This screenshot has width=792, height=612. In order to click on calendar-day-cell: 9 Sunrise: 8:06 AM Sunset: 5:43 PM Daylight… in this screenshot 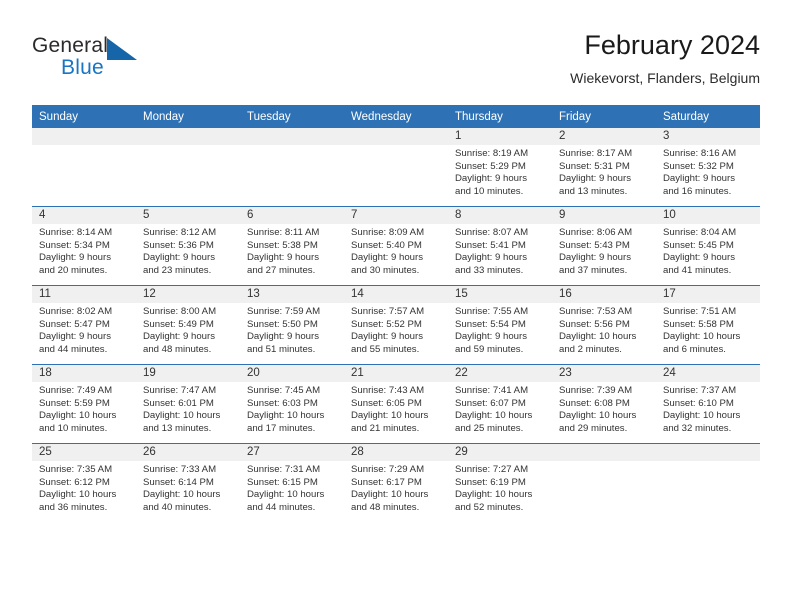, I will do `click(604, 246)`.